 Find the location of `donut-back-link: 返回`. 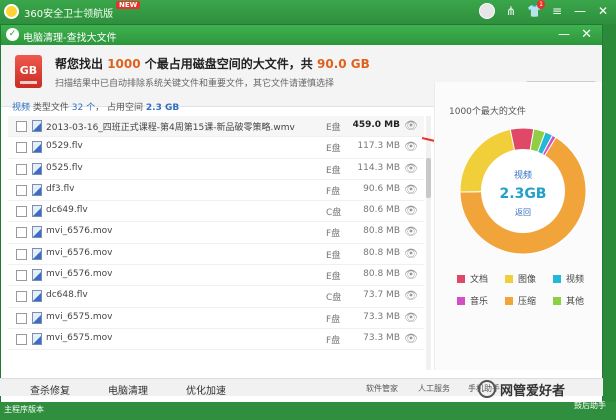

donut-back-link: 返回 is located at coordinates (523, 212).